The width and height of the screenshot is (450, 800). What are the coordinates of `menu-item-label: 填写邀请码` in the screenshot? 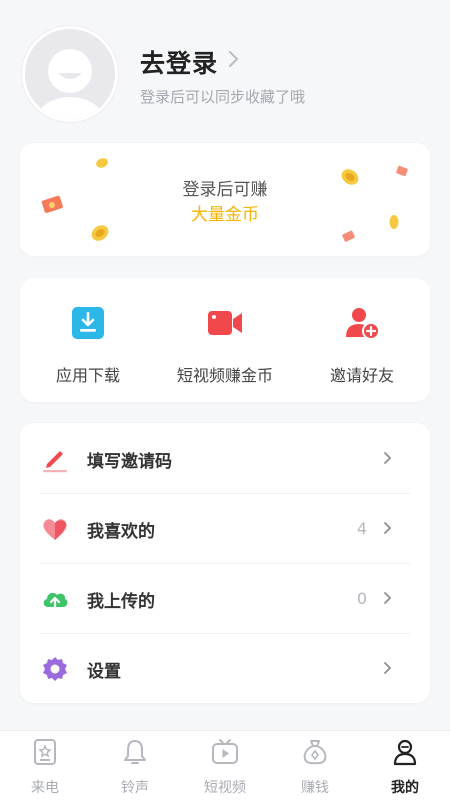 It's located at (129, 462).